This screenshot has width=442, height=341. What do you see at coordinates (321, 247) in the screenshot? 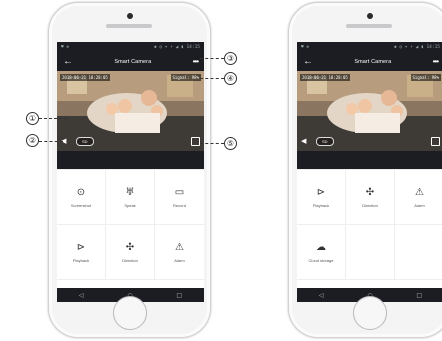
I see `cloud-storage-icon: ☁` at bounding box center [321, 247].